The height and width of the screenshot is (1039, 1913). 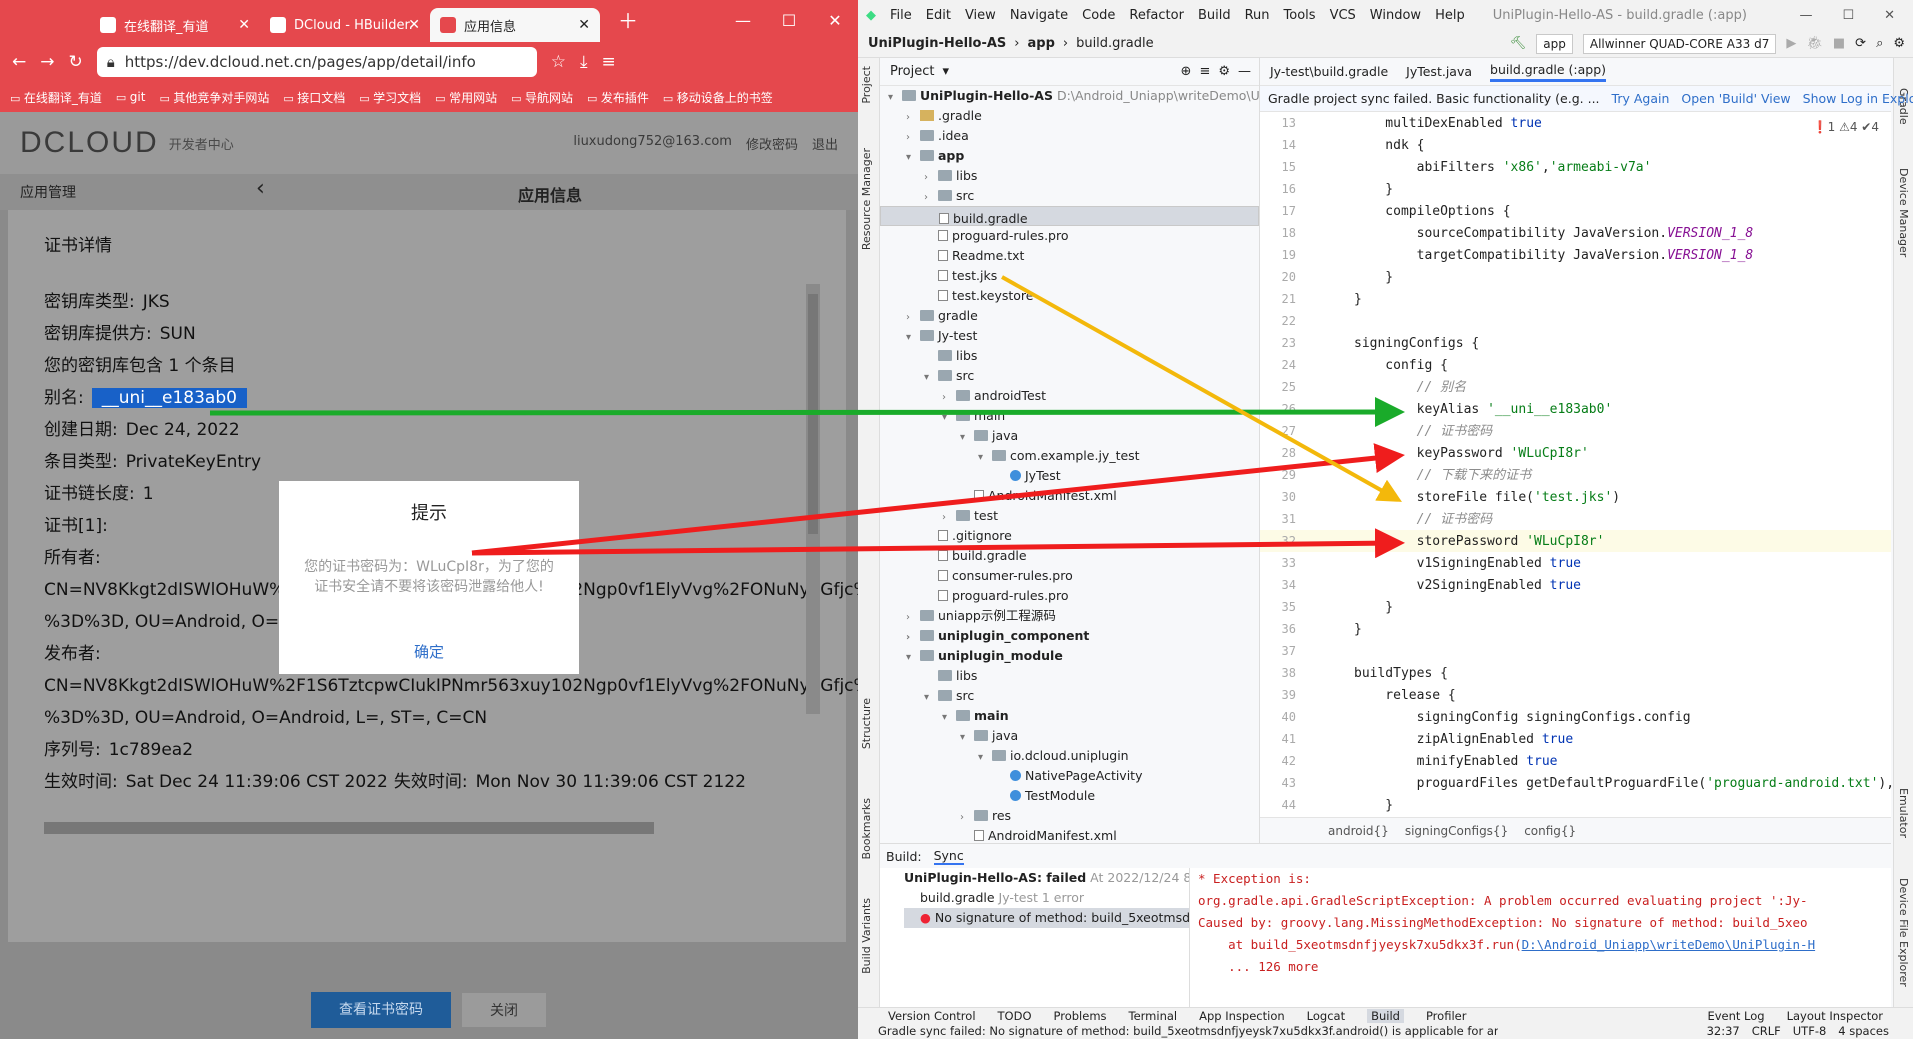 I want to click on tree-item: › test, so click(x=1069, y=516).